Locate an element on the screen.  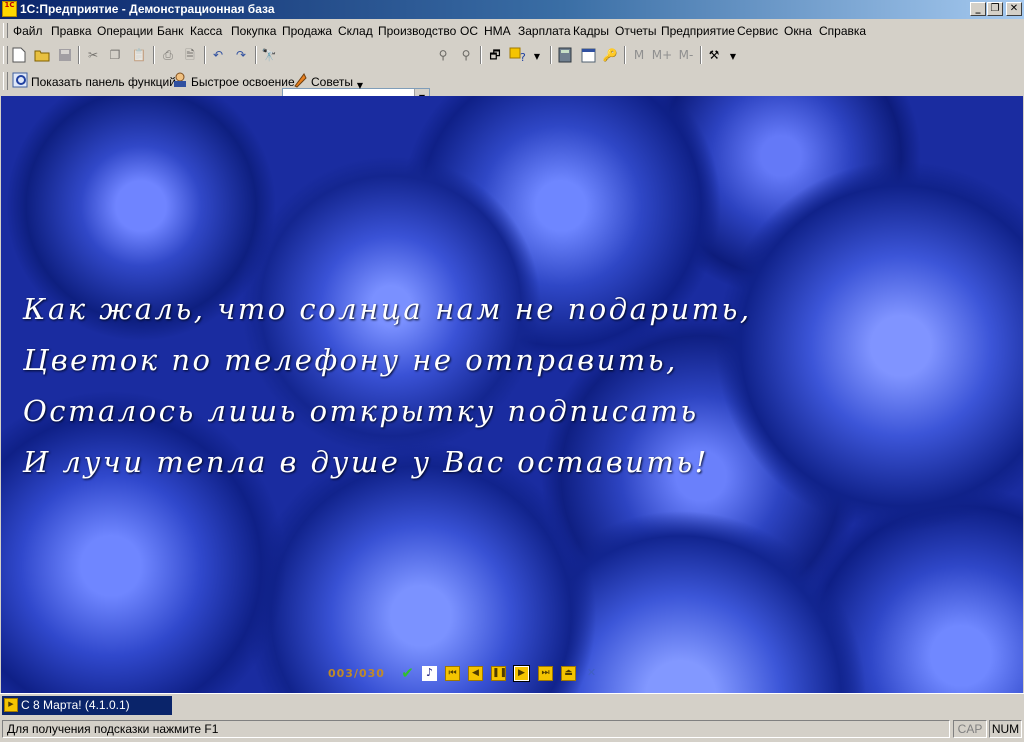
poem-line: И лучи тепла в душе у Вас оставить! is located at coordinates (366, 462).